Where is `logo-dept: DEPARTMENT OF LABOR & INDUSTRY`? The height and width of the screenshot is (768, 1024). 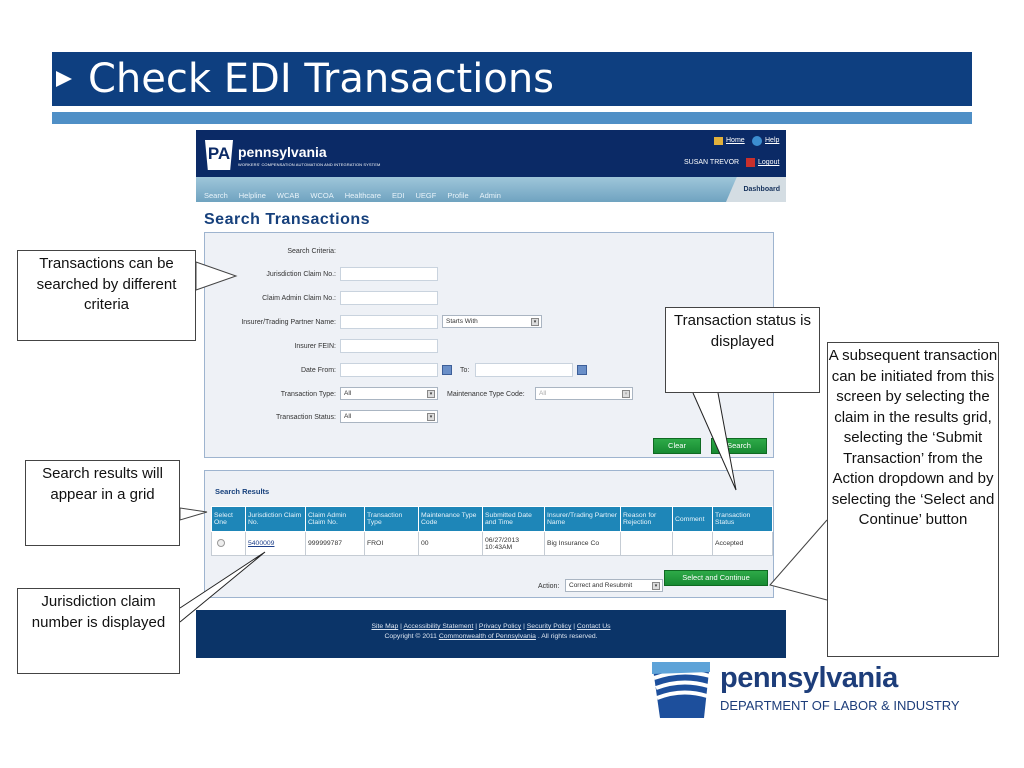
logo-dept: DEPARTMENT OF LABOR & INDUSTRY is located at coordinates (840, 705).